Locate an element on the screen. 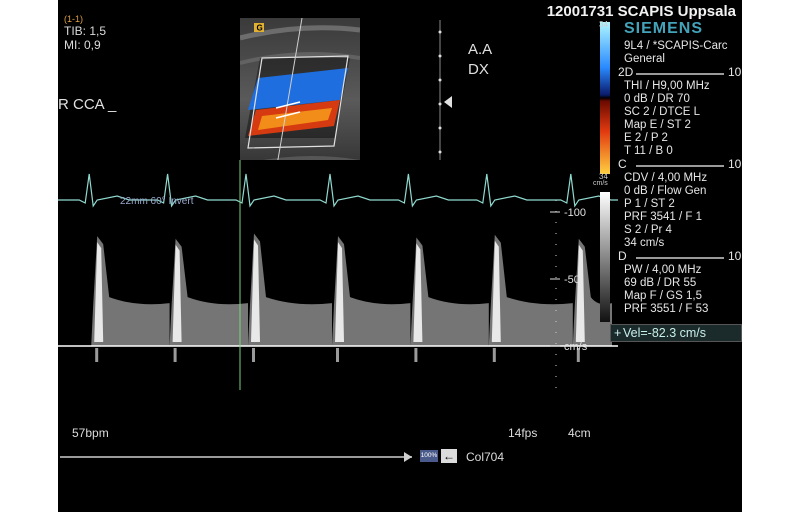 The height and width of the screenshot is (512, 800). parameter-line: P 1 / ST 2 is located at coordinates (649, 204).